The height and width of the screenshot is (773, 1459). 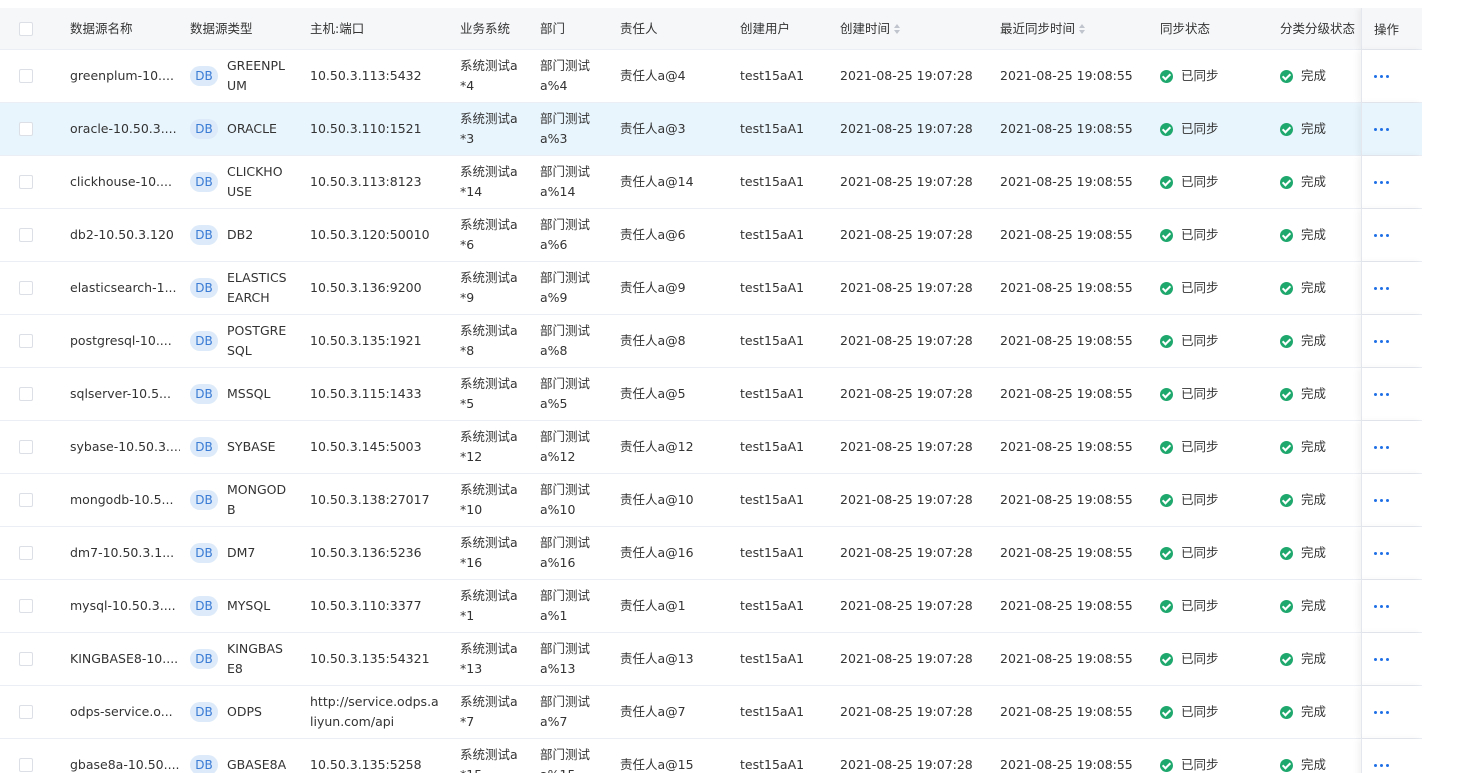 What do you see at coordinates (575, 235) in the screenshot?
I see `cell-dept: 部门测试a%6` at bounding box center [575, 235].